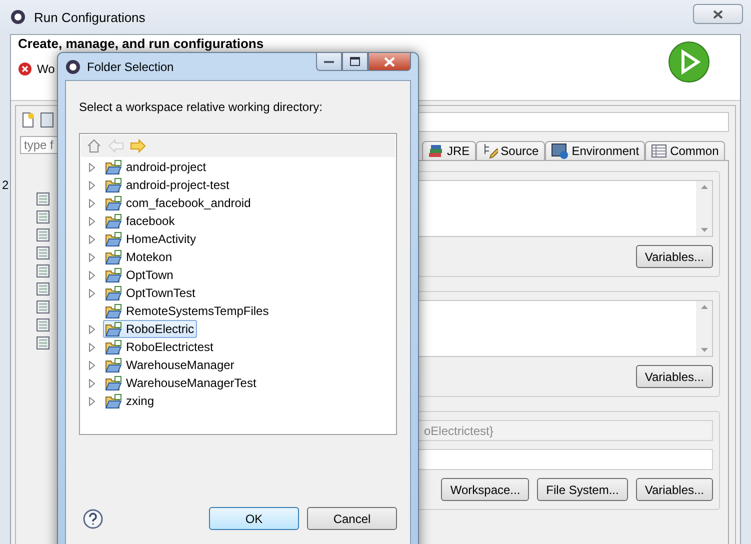 The height and width of the screenshot is (544, 751). Describe the element at coordinates (25, 69) in the screenshot. I see `error-icon` at that location.